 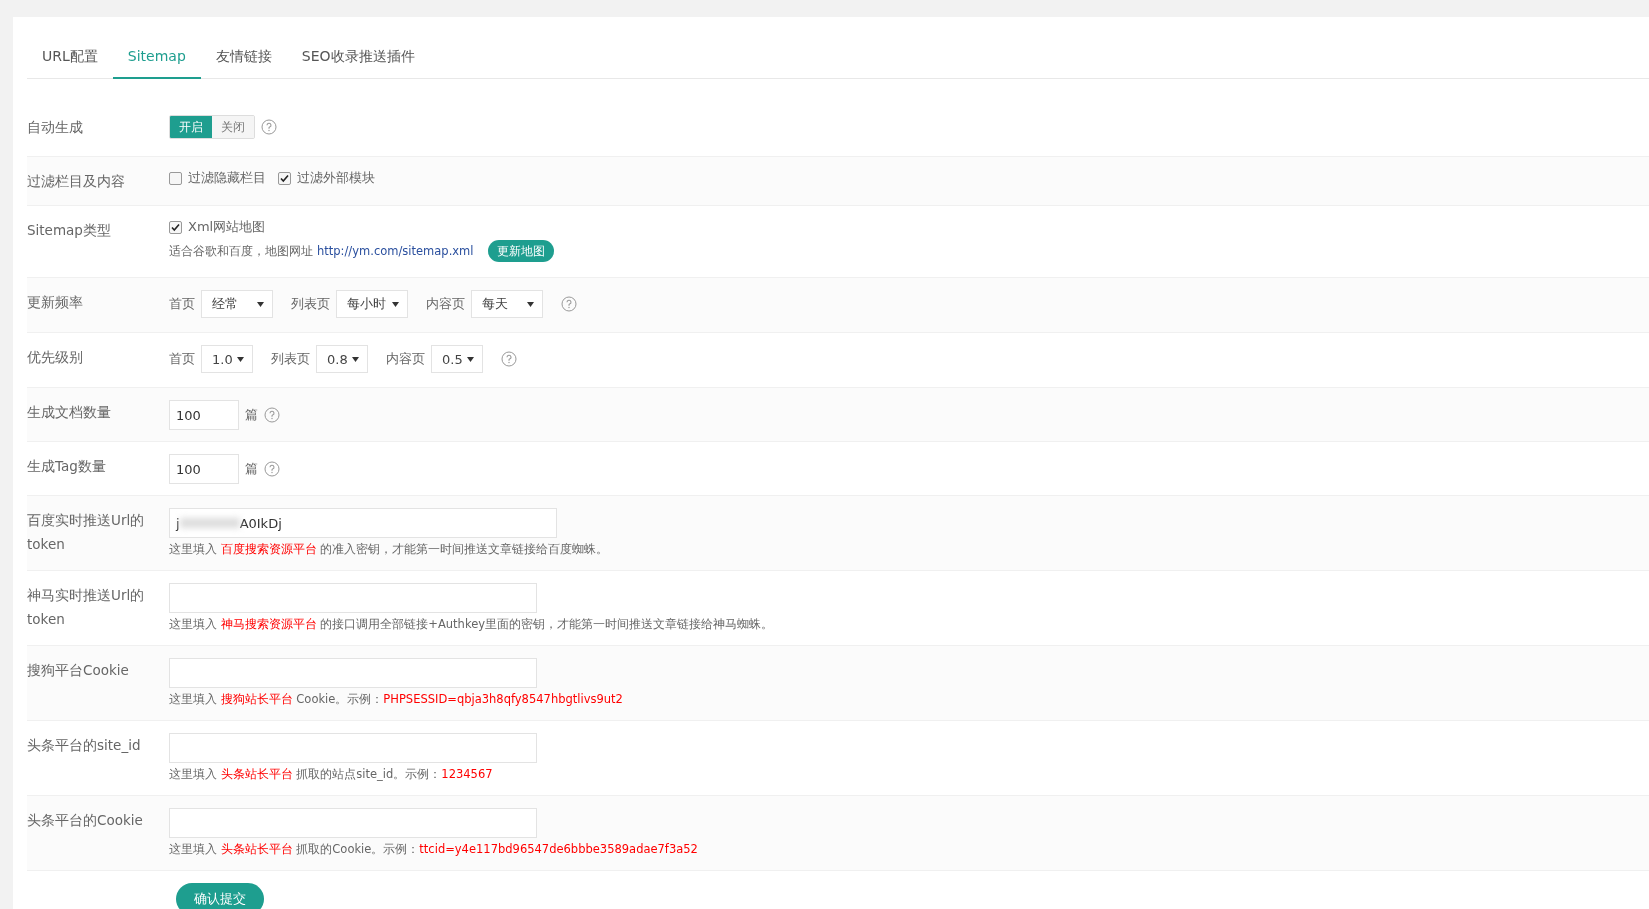 What do you see at coordinates (86, 532) in the screenshot?
I see `field-label: 百度实时推送Url的token` at bounding box center [86, 532].